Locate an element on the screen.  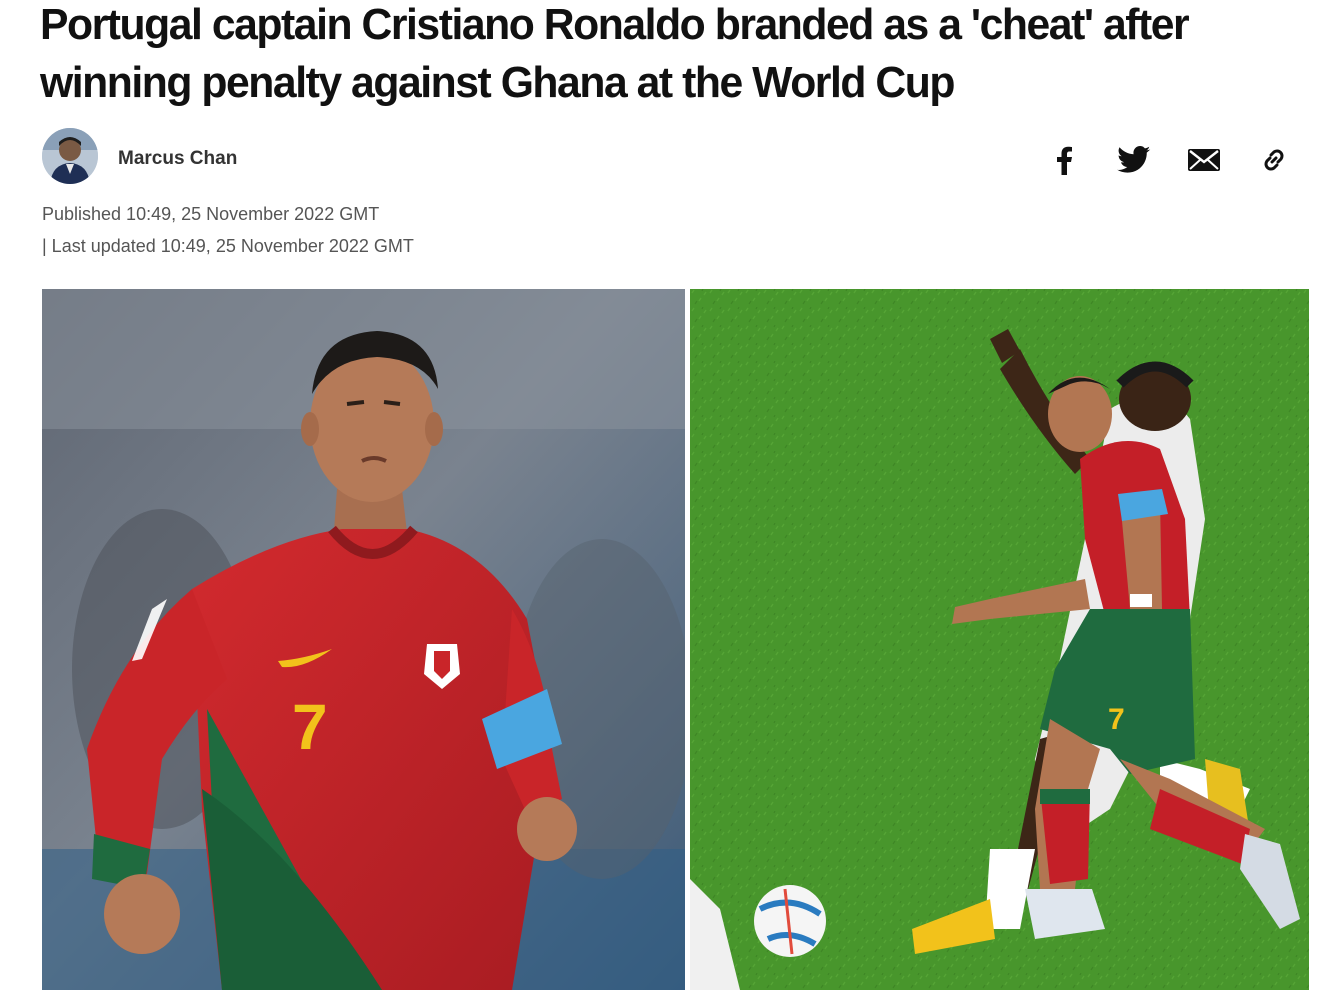
share-bar is located at coordinates (1169, 160).